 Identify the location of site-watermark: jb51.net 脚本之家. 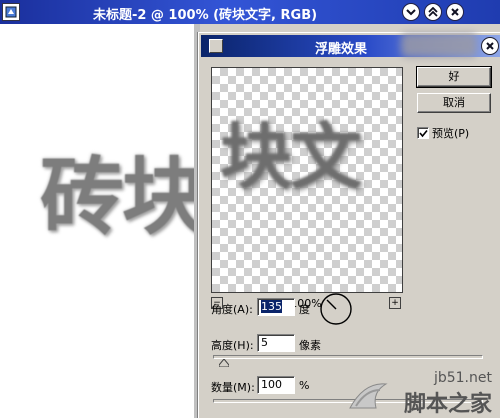
(421, 393).